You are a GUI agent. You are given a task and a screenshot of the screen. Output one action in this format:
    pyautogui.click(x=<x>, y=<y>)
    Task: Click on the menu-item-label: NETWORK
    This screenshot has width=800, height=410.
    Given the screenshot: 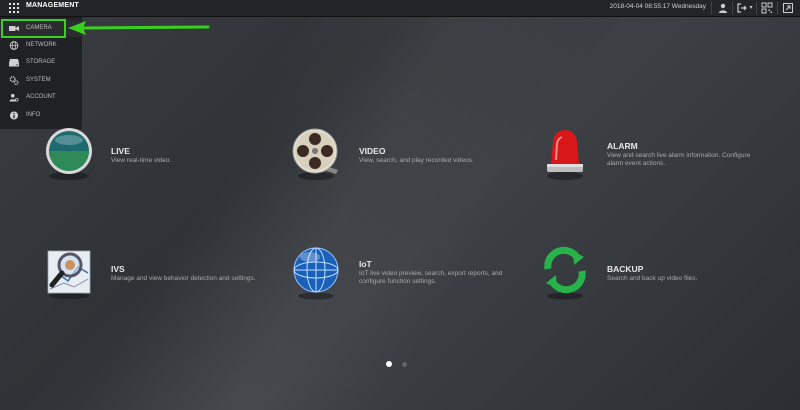 What is the action you would take?
    pyautogui.click(x=41, y=45)
    